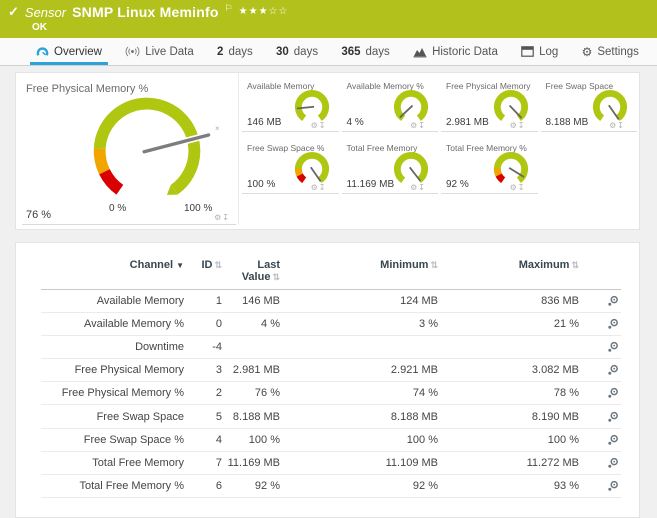  Describe the element at coordinates (205, 370) in the screenshot. I see `channel-id-cell: 3` at that location.